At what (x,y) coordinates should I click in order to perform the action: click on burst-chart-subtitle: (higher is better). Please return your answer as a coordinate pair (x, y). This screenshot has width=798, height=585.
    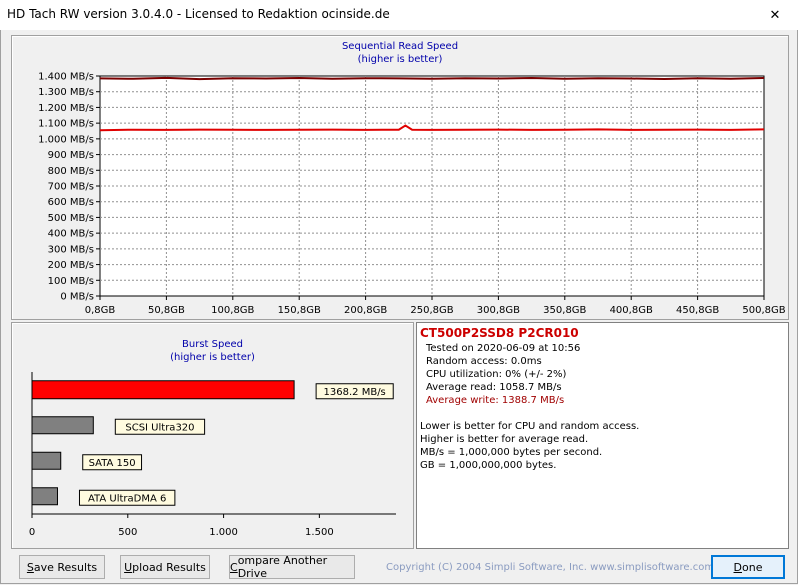
    Looking at the image, I should click on (212, 357).